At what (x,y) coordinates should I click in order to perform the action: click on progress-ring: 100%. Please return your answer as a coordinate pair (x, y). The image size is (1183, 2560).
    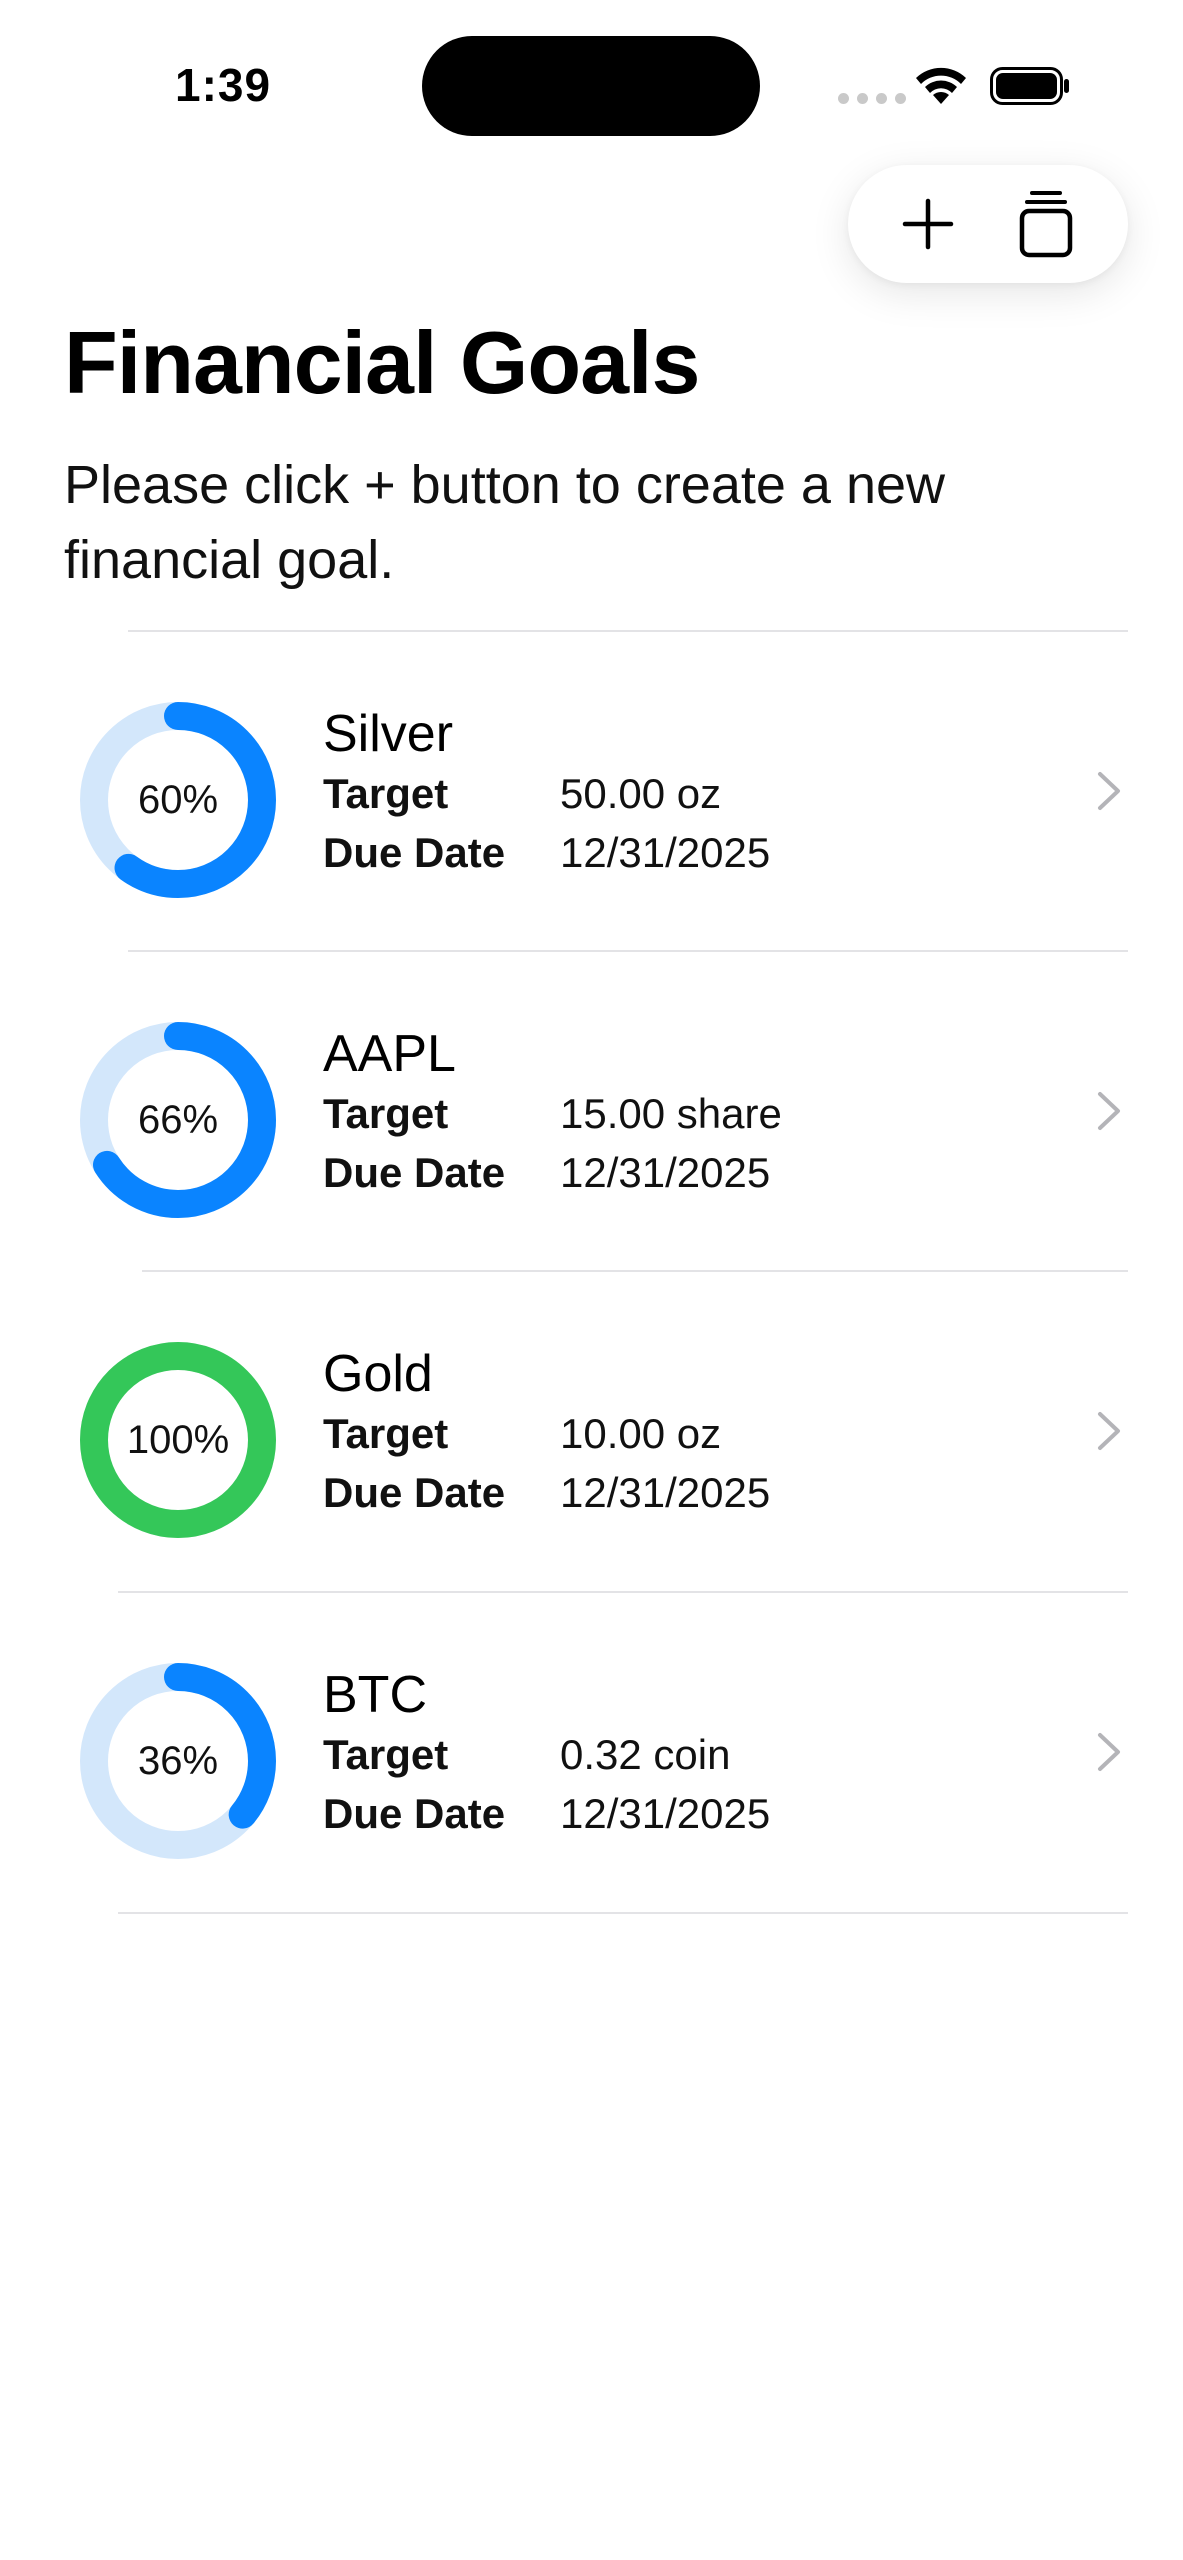
    Looking at the image, I should click on (178, 1440).